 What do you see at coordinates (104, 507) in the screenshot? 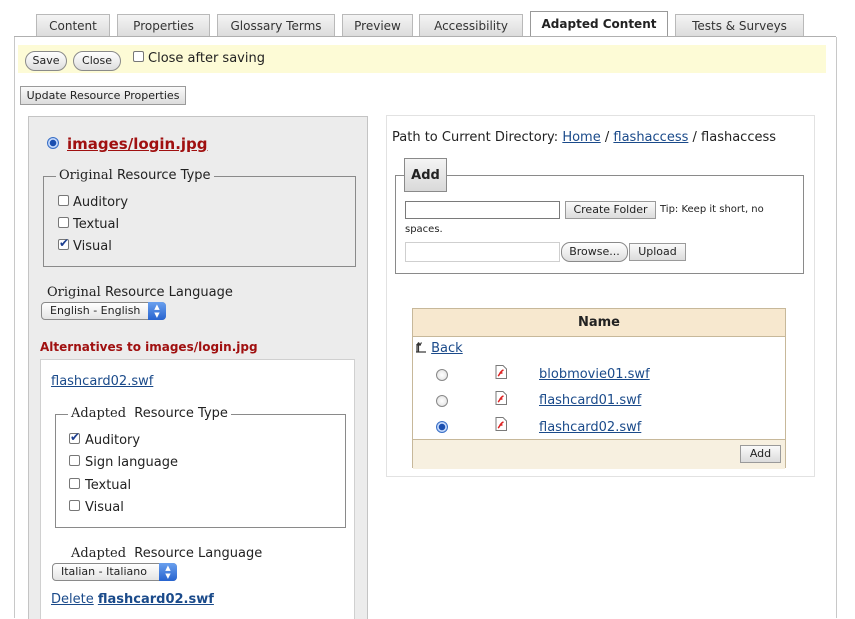
I see `adapted-type-visual-label: Visual` at bounding box center [104, 507].